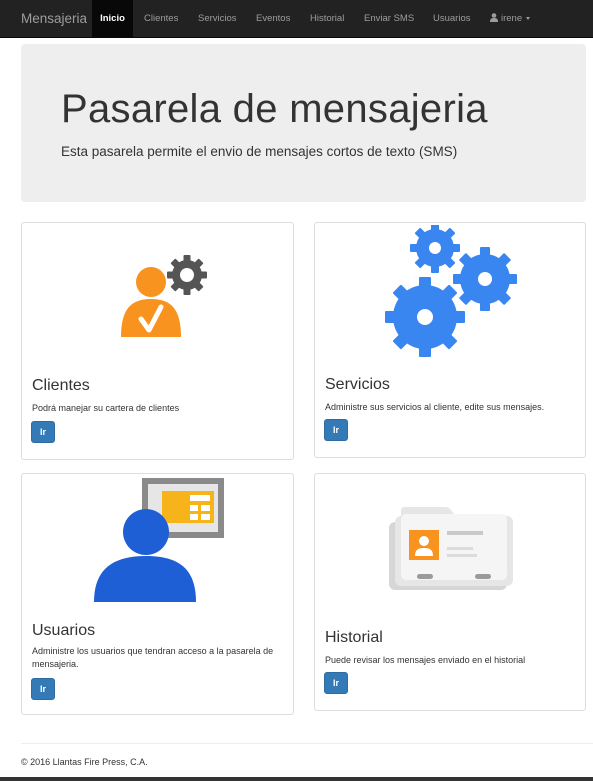 The width and height of the screenshot is (593, 781). I want to click on nav-item-servicios: Servicios, so click(217, 19).